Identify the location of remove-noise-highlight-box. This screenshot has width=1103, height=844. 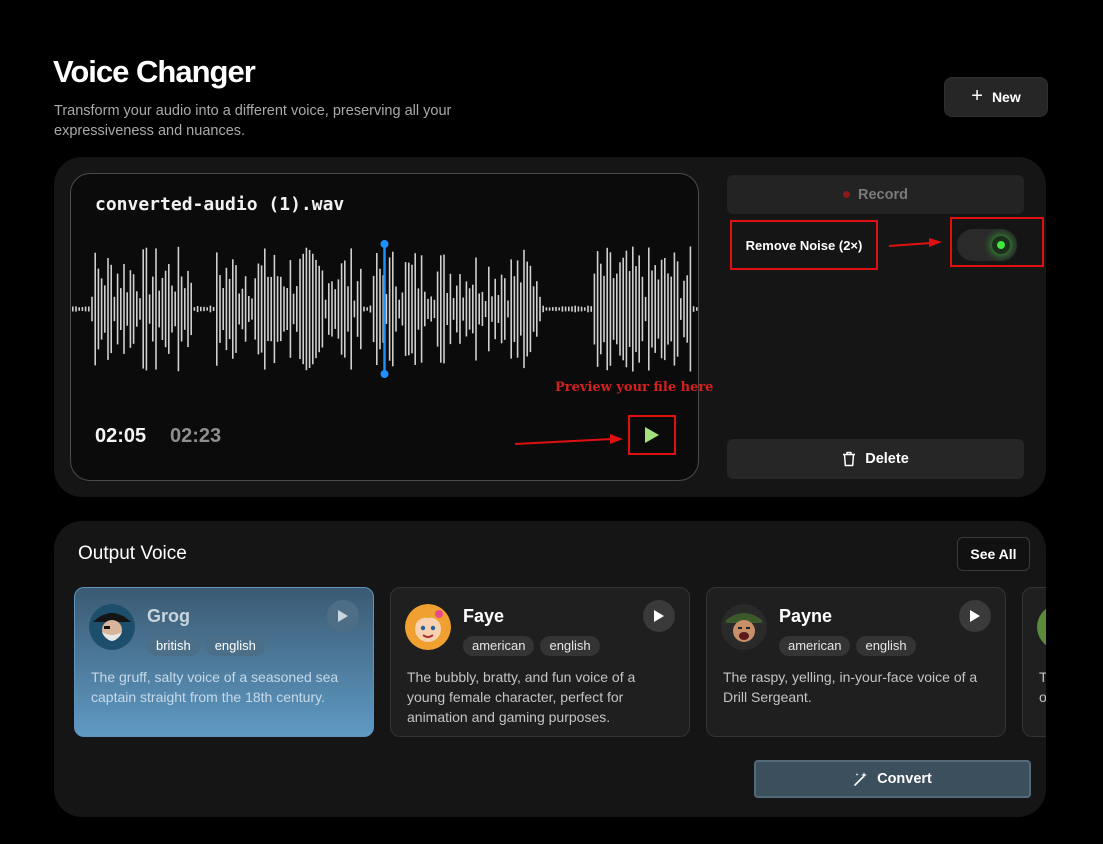
(804, 245).